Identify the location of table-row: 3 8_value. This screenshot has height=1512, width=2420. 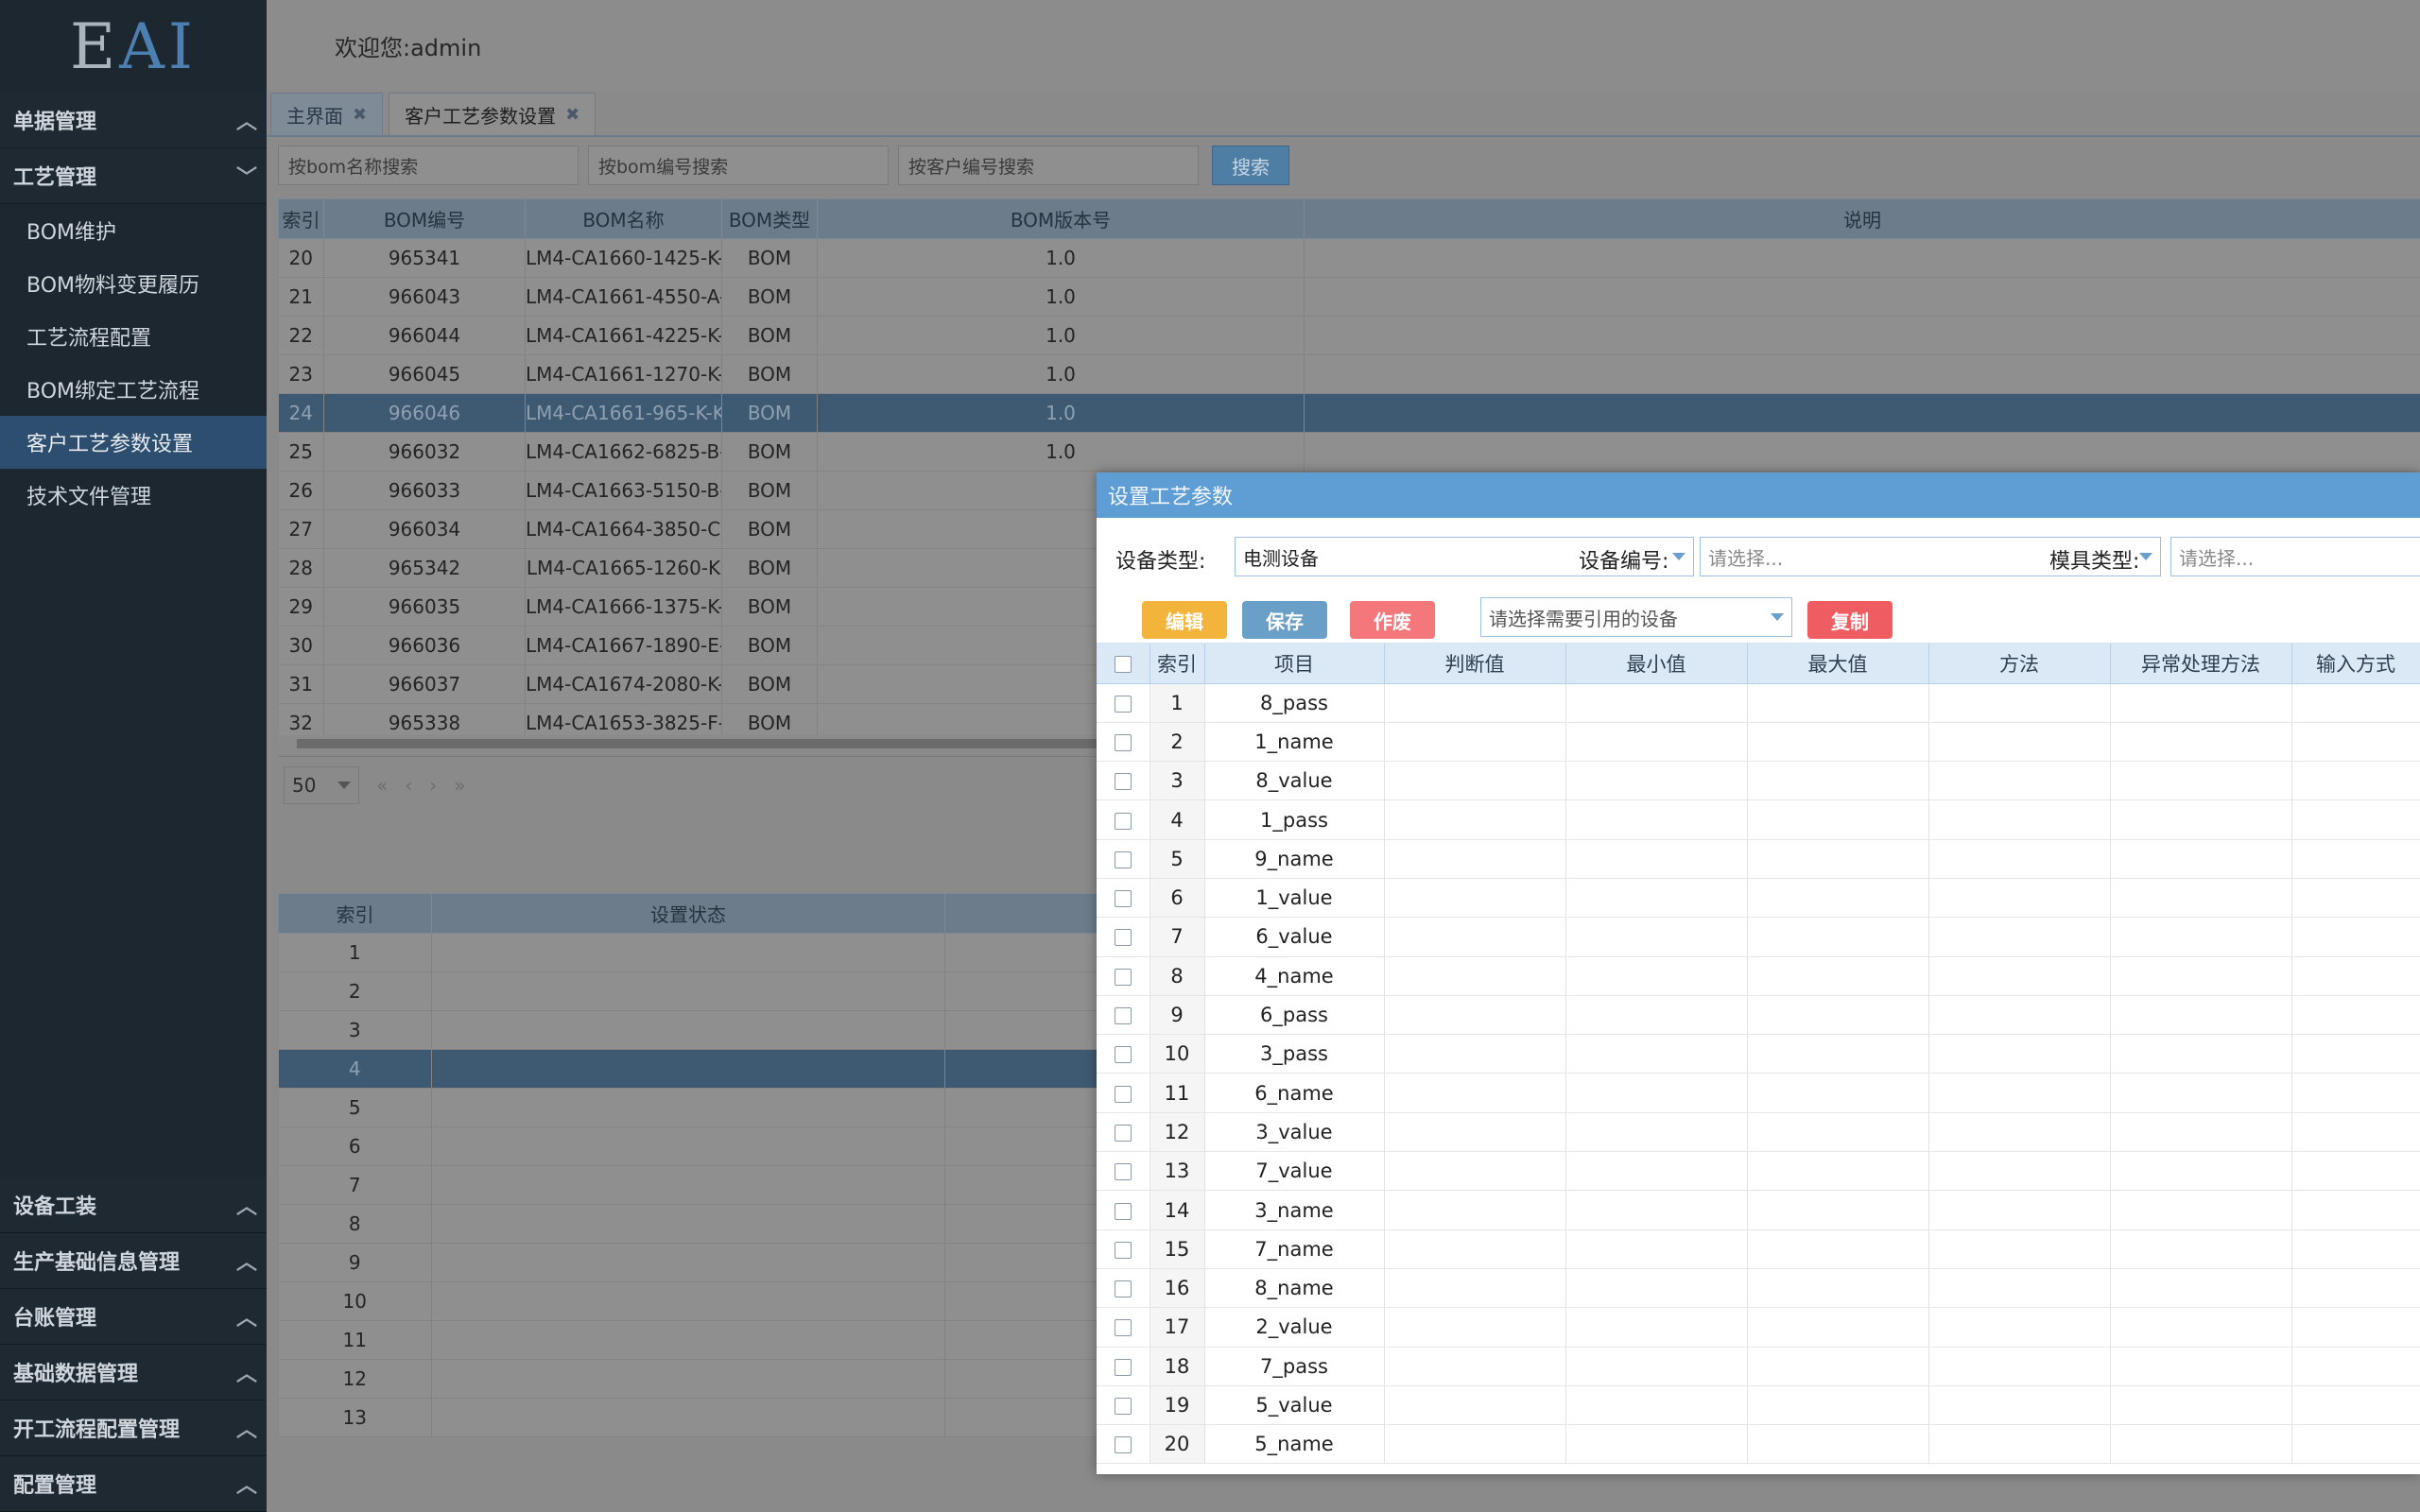
(1758, 781).